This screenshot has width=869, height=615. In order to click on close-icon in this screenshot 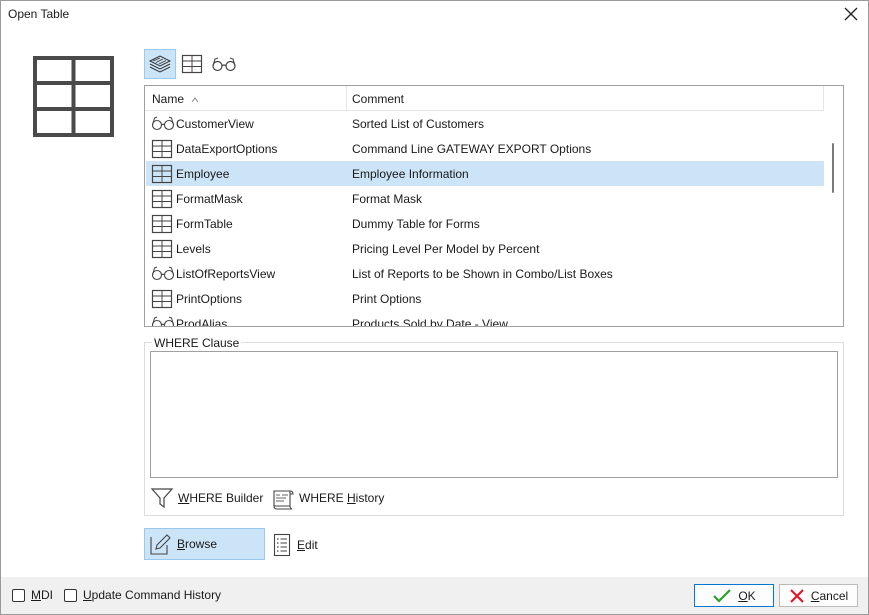, I will do `click(851, 14)`.